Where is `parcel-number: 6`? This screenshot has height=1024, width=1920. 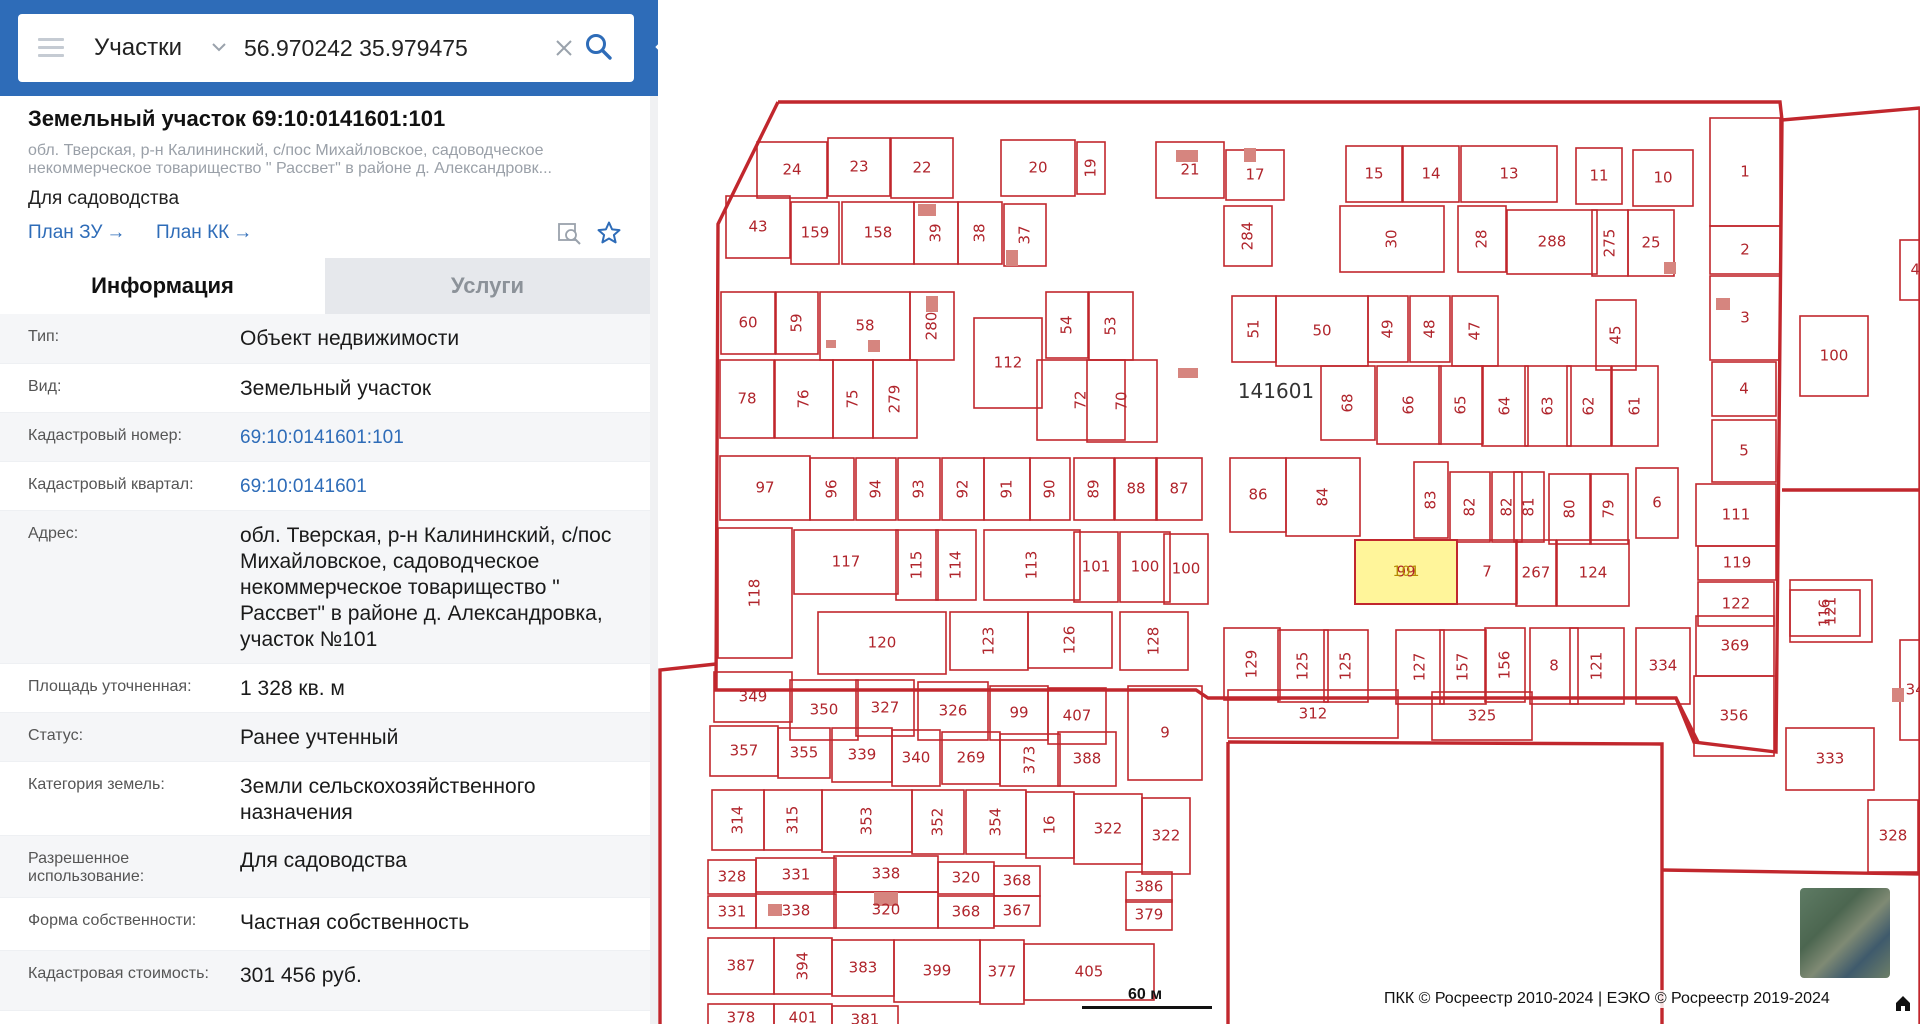
parcel-number: 6 is located at coordinates (1657, 503).